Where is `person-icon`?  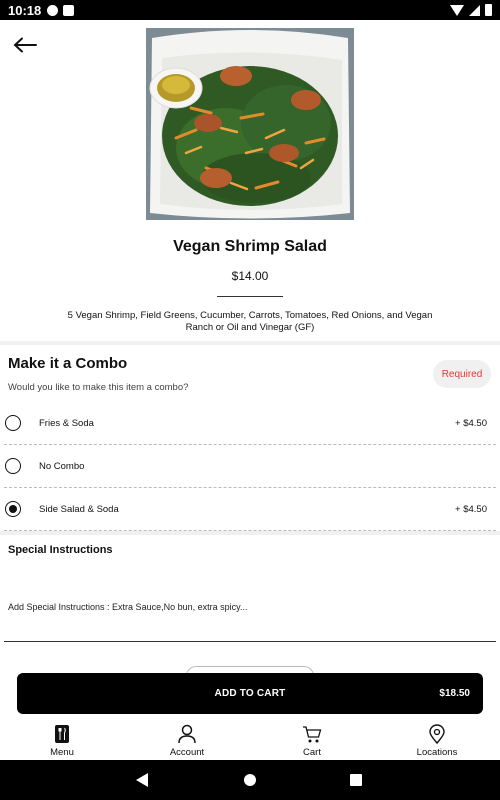 person-icon is located at coordinates (187, 734).